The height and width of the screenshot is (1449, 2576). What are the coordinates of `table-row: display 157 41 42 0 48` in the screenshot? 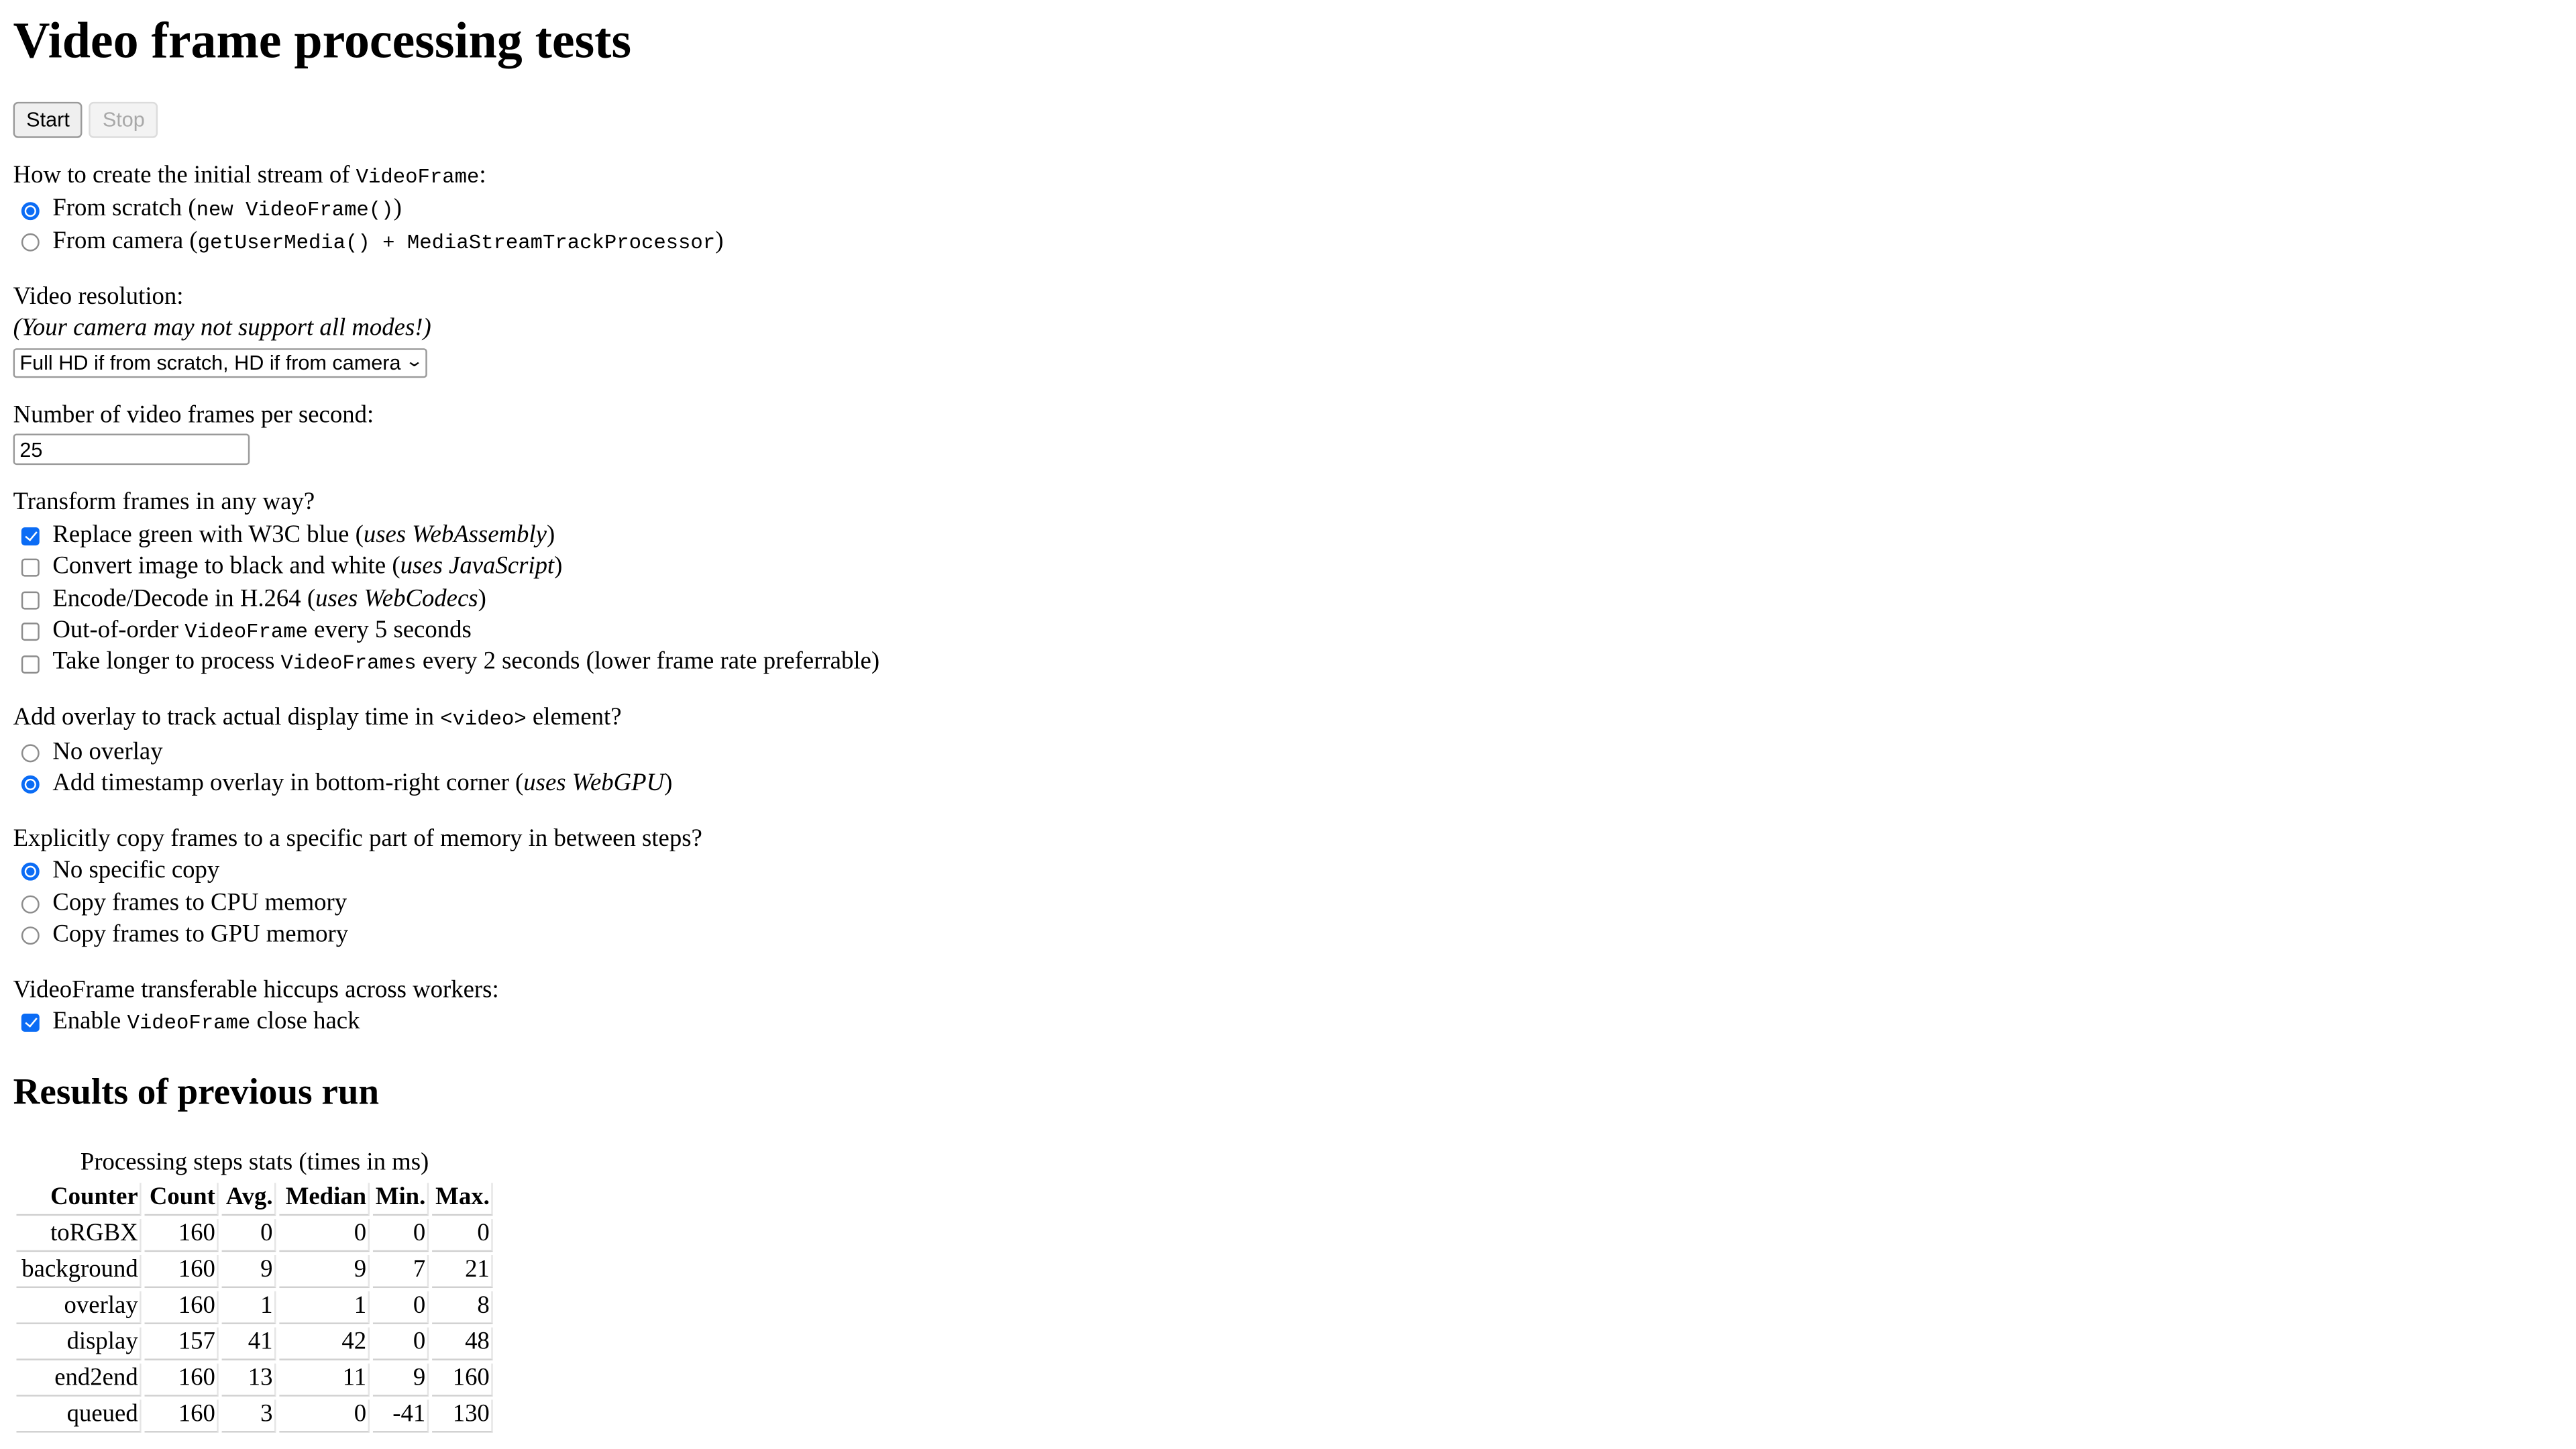 It's located at (254, 1343).